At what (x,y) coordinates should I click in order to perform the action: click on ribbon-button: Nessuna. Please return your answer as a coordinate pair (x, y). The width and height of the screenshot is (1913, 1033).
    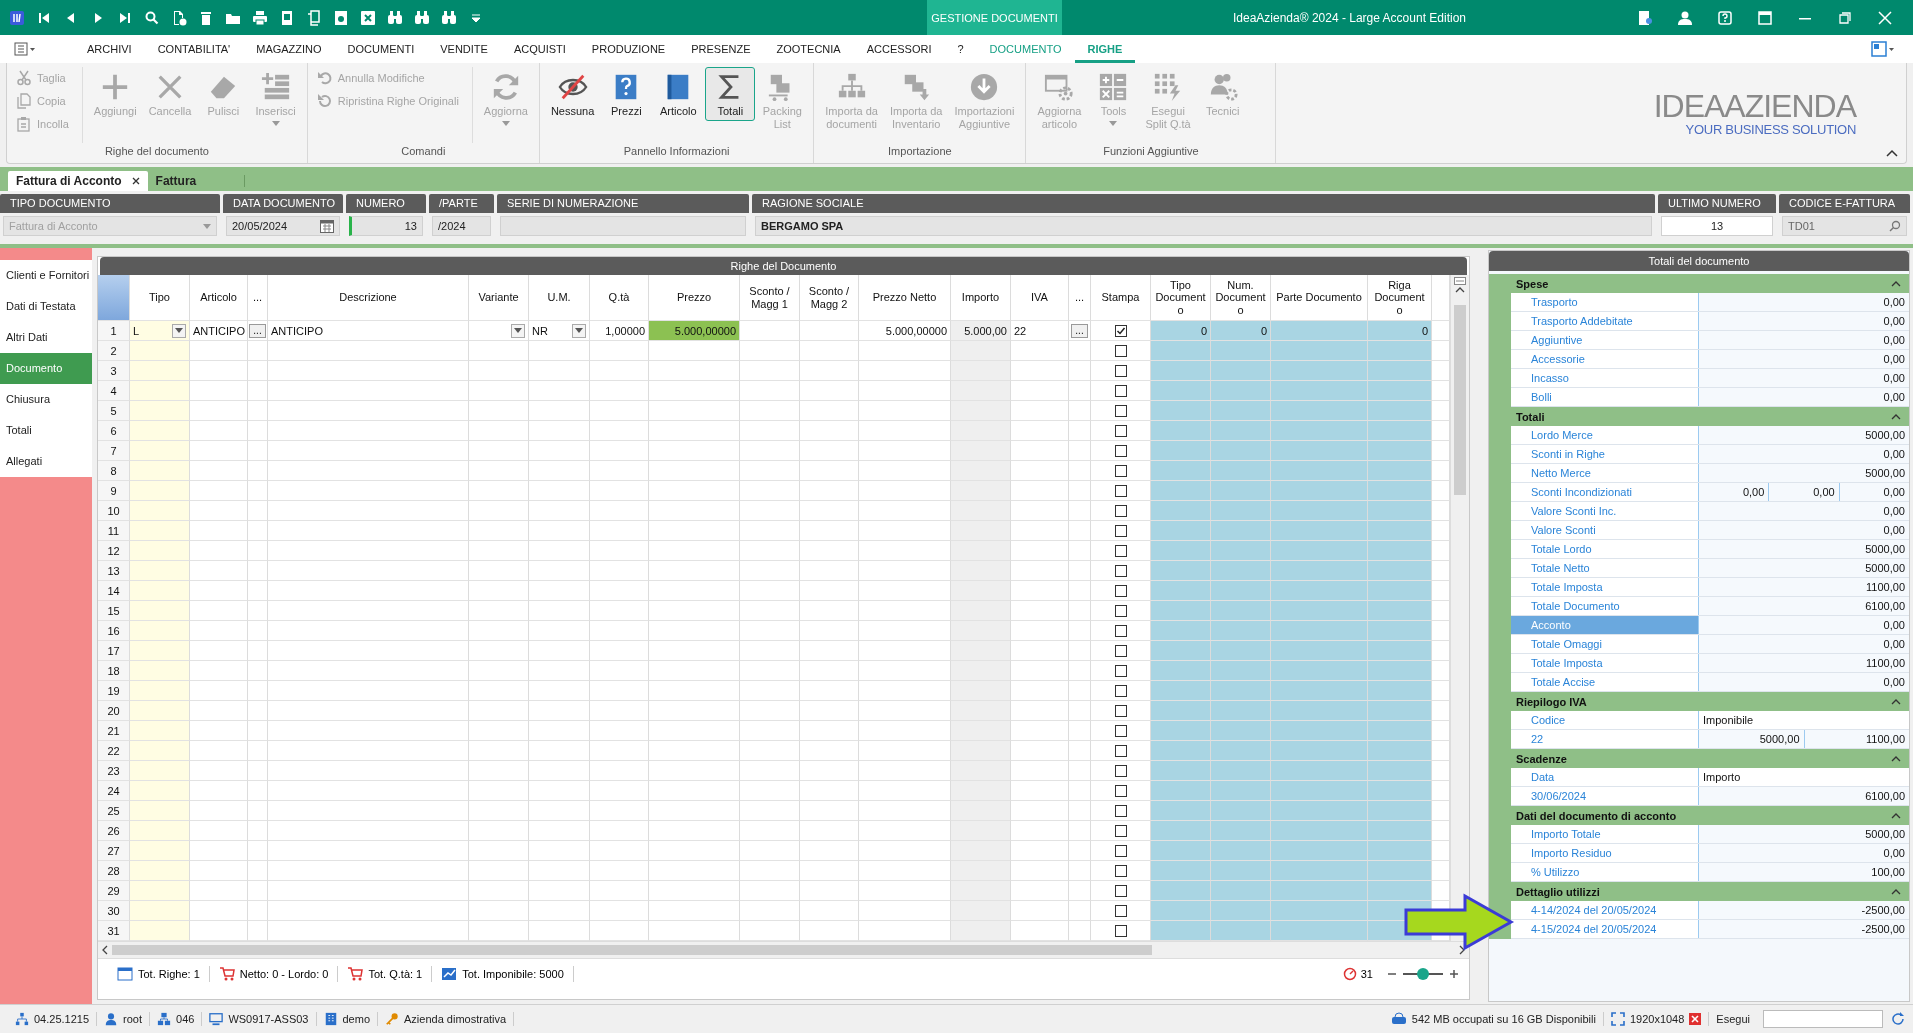
    Looking at the image, I should click on (572, 94).